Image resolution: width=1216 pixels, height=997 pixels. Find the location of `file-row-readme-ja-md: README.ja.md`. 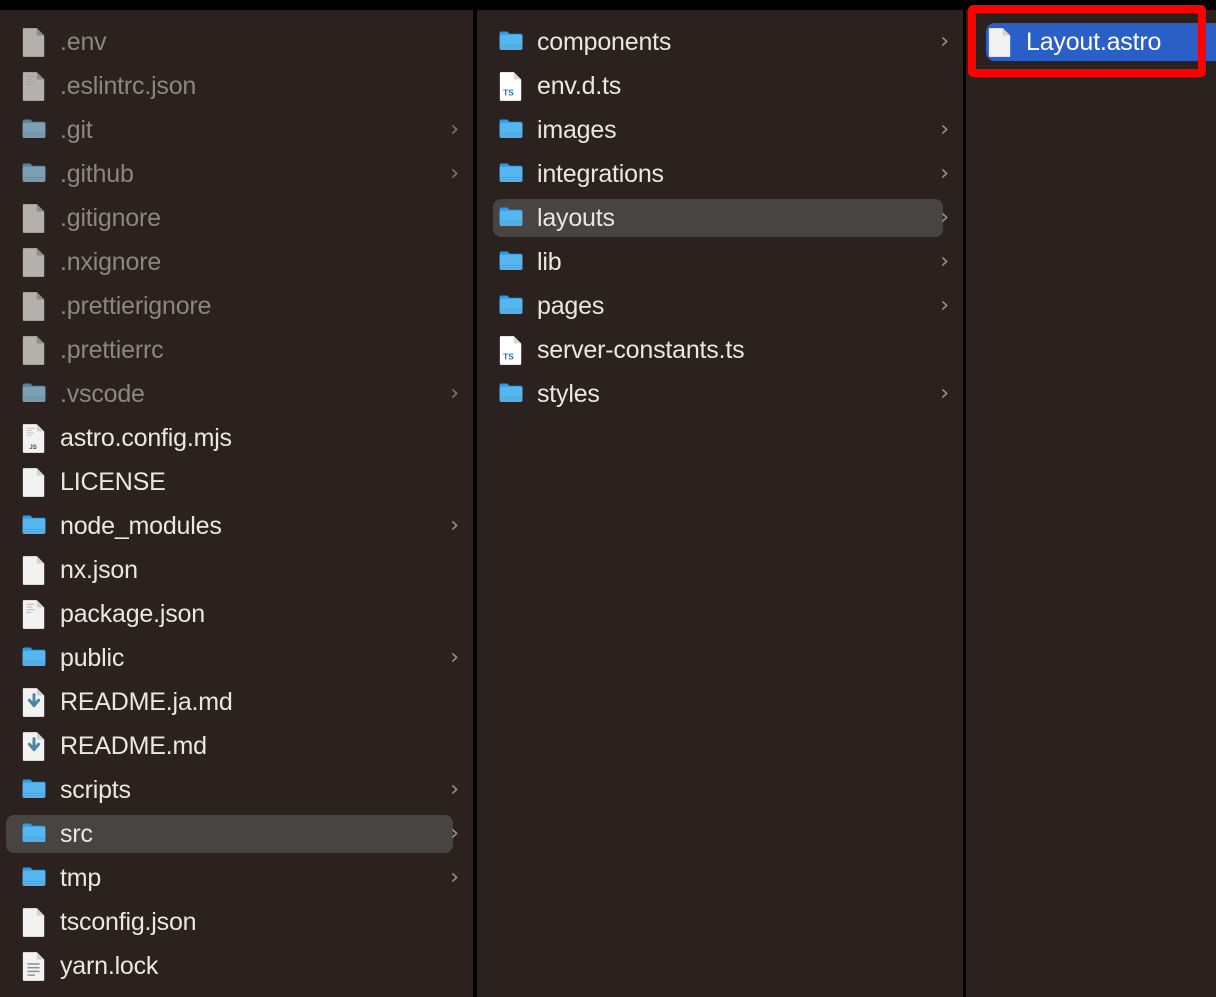

file-row-readme-ja-md: README.ja.md is located at coordinates (236, 702).